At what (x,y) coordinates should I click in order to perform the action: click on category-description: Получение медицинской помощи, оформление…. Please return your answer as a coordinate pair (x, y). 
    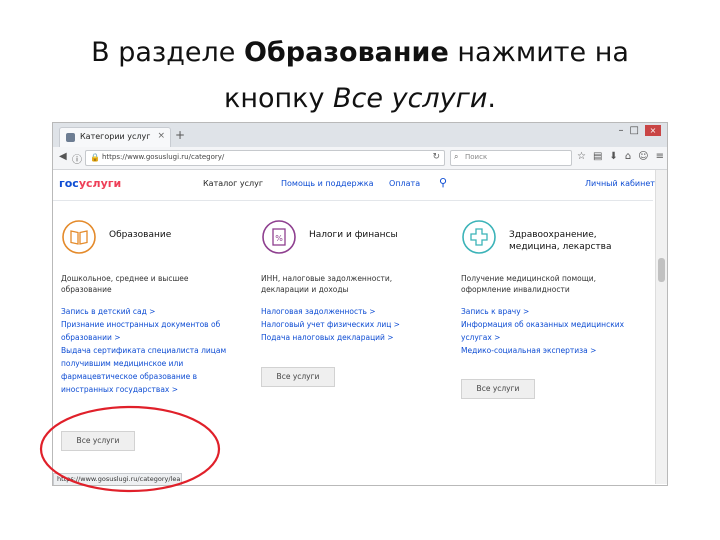
    Looking at the image, I should click on (529, 284).